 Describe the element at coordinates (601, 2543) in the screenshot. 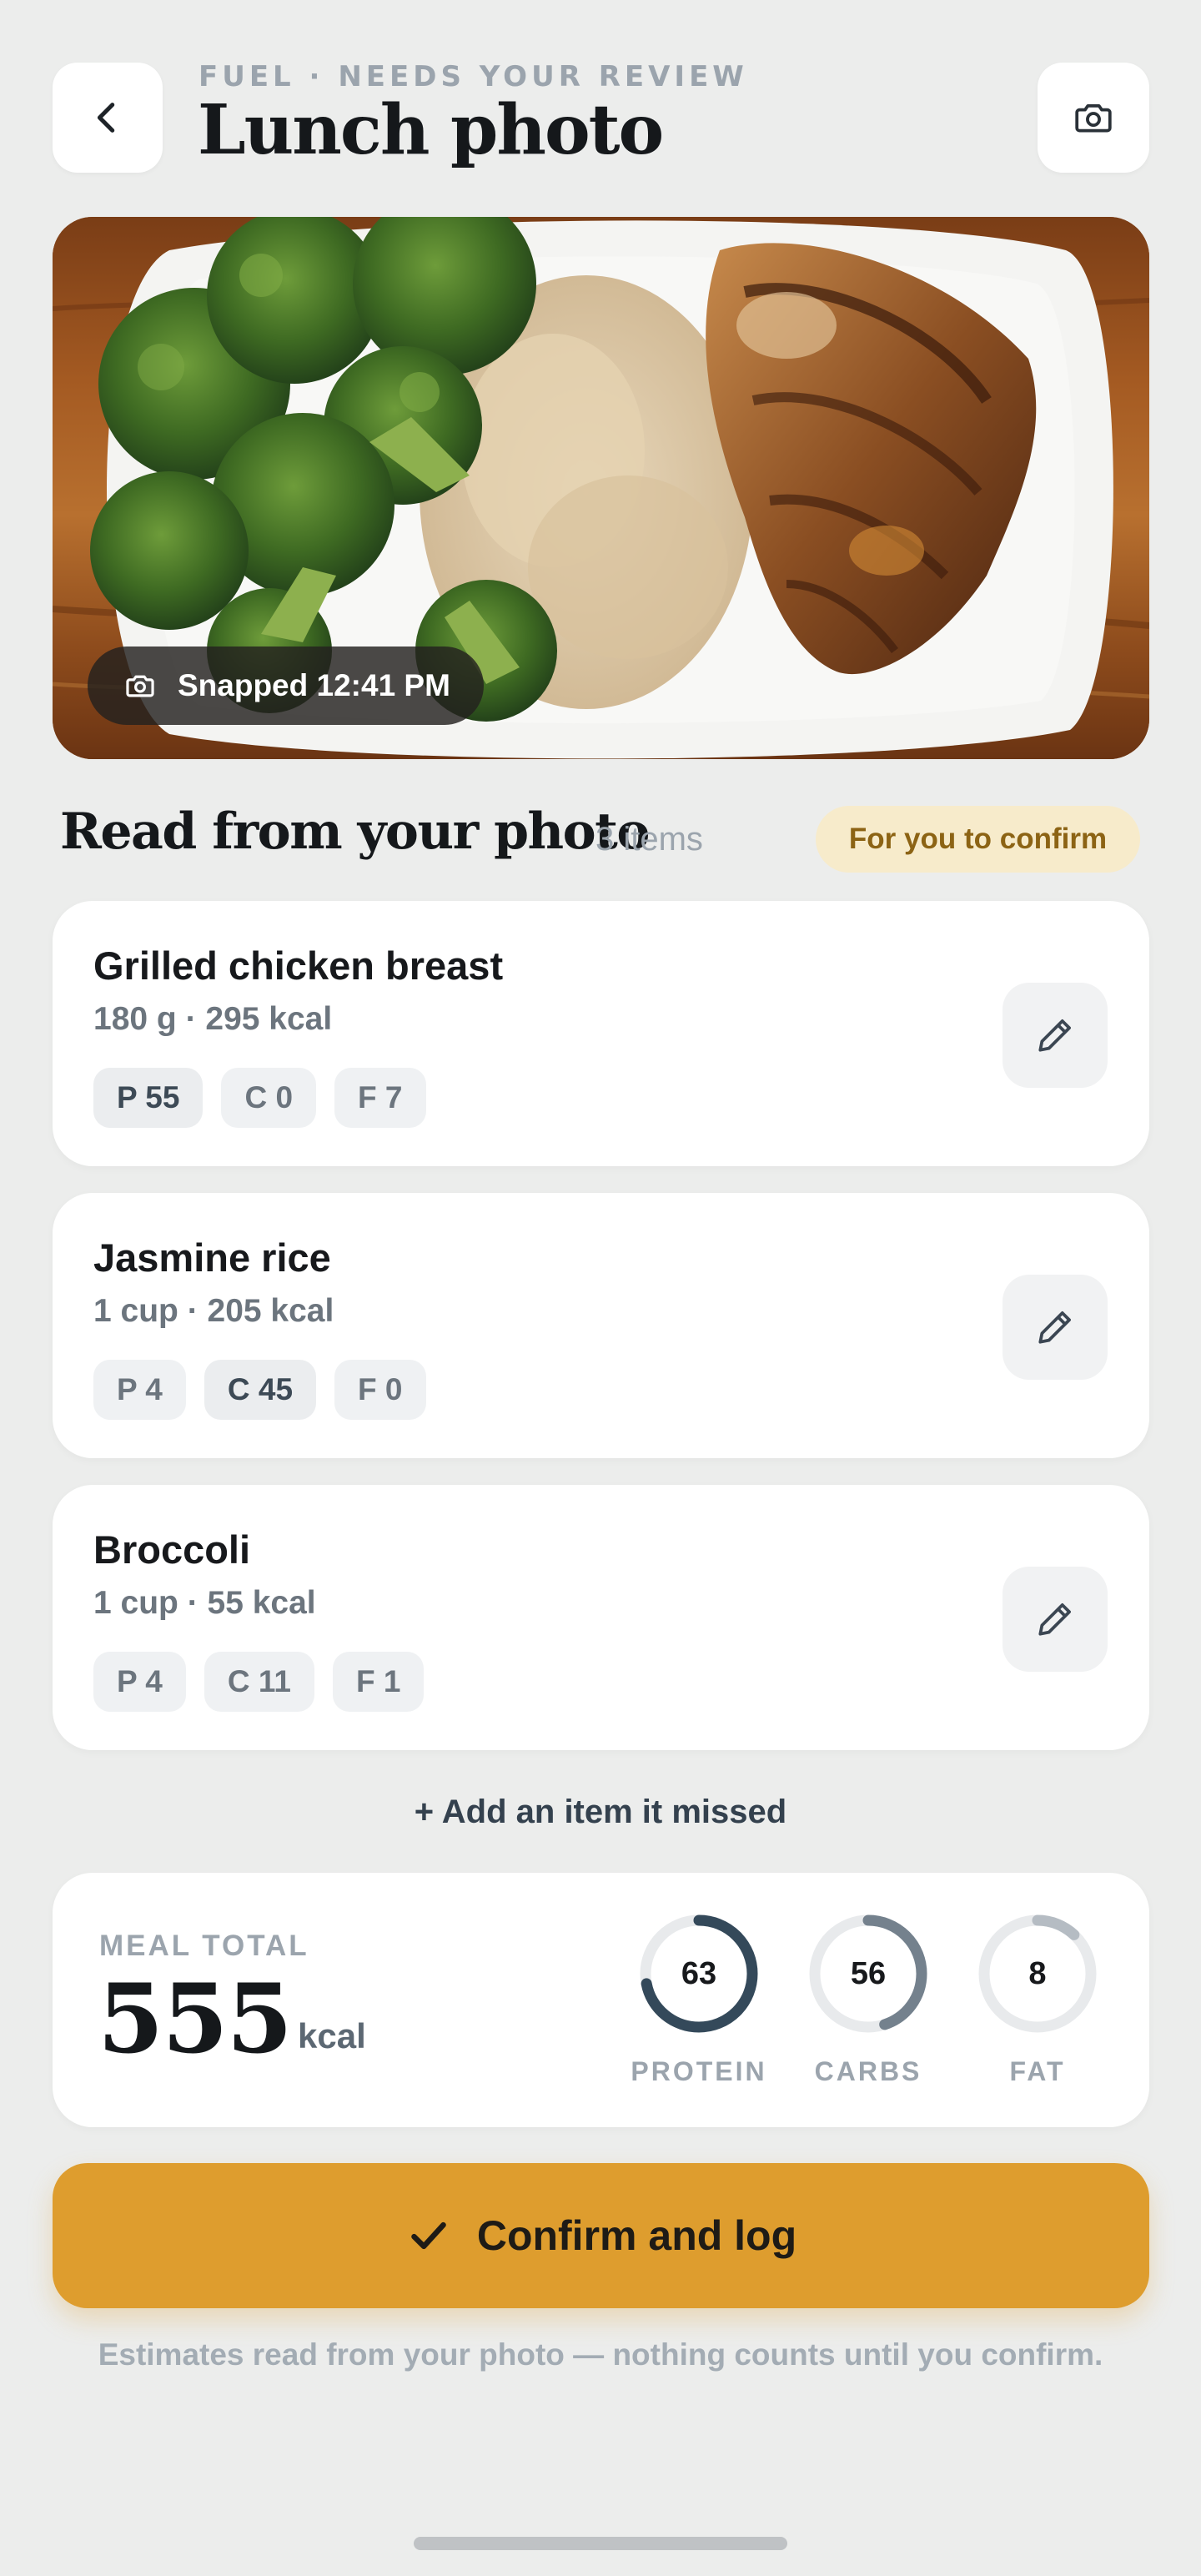

I see `home-indicator` at that location.